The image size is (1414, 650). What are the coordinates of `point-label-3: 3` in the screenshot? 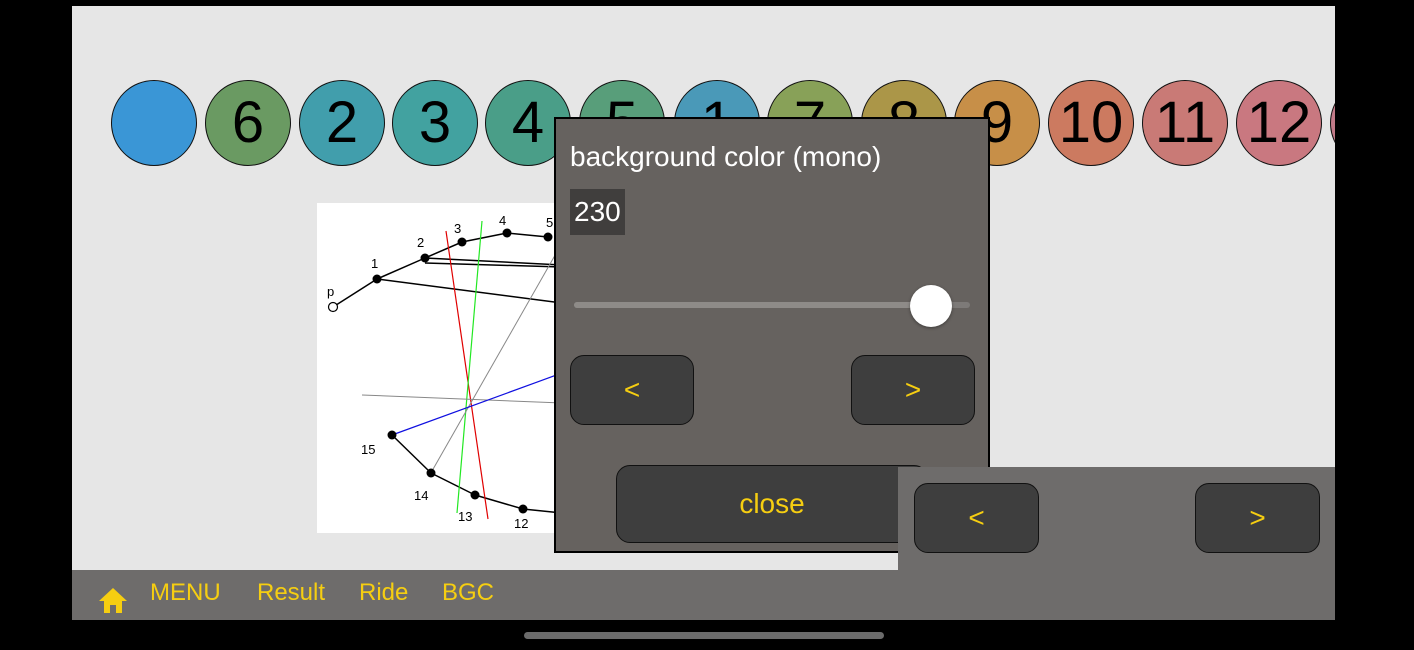 It's located at (457, 228).